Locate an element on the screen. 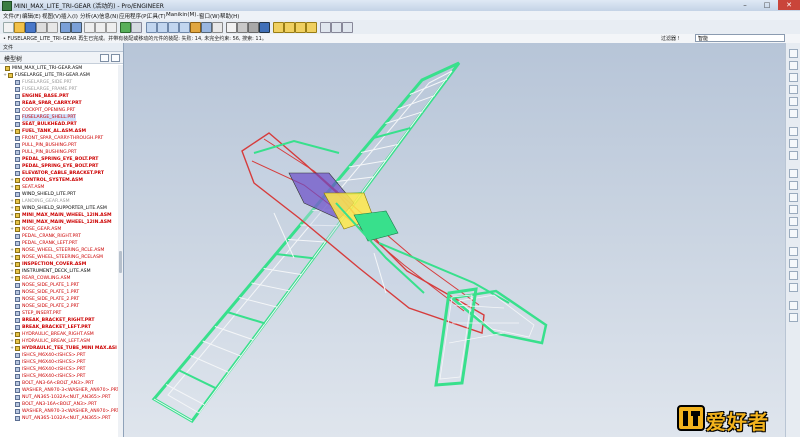  tree-item: + MINI_MAX_MAIN_WHEEL_12IN.ASM is located at coordinates (59, 215).